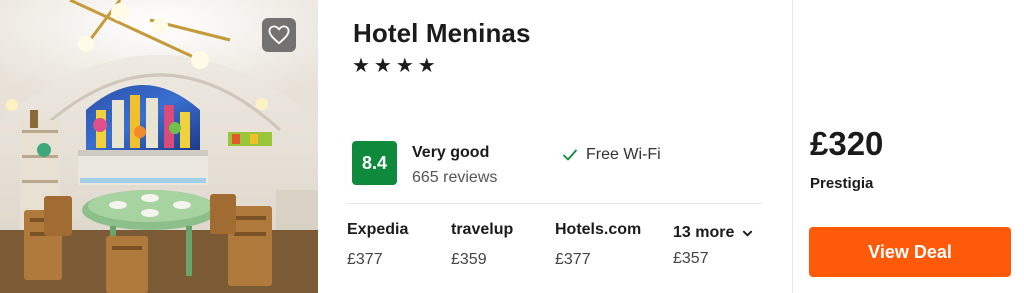 The width and height of the screenshot is (1024, 293). I want to click on provider-name: Expedia, so click(378, 229).